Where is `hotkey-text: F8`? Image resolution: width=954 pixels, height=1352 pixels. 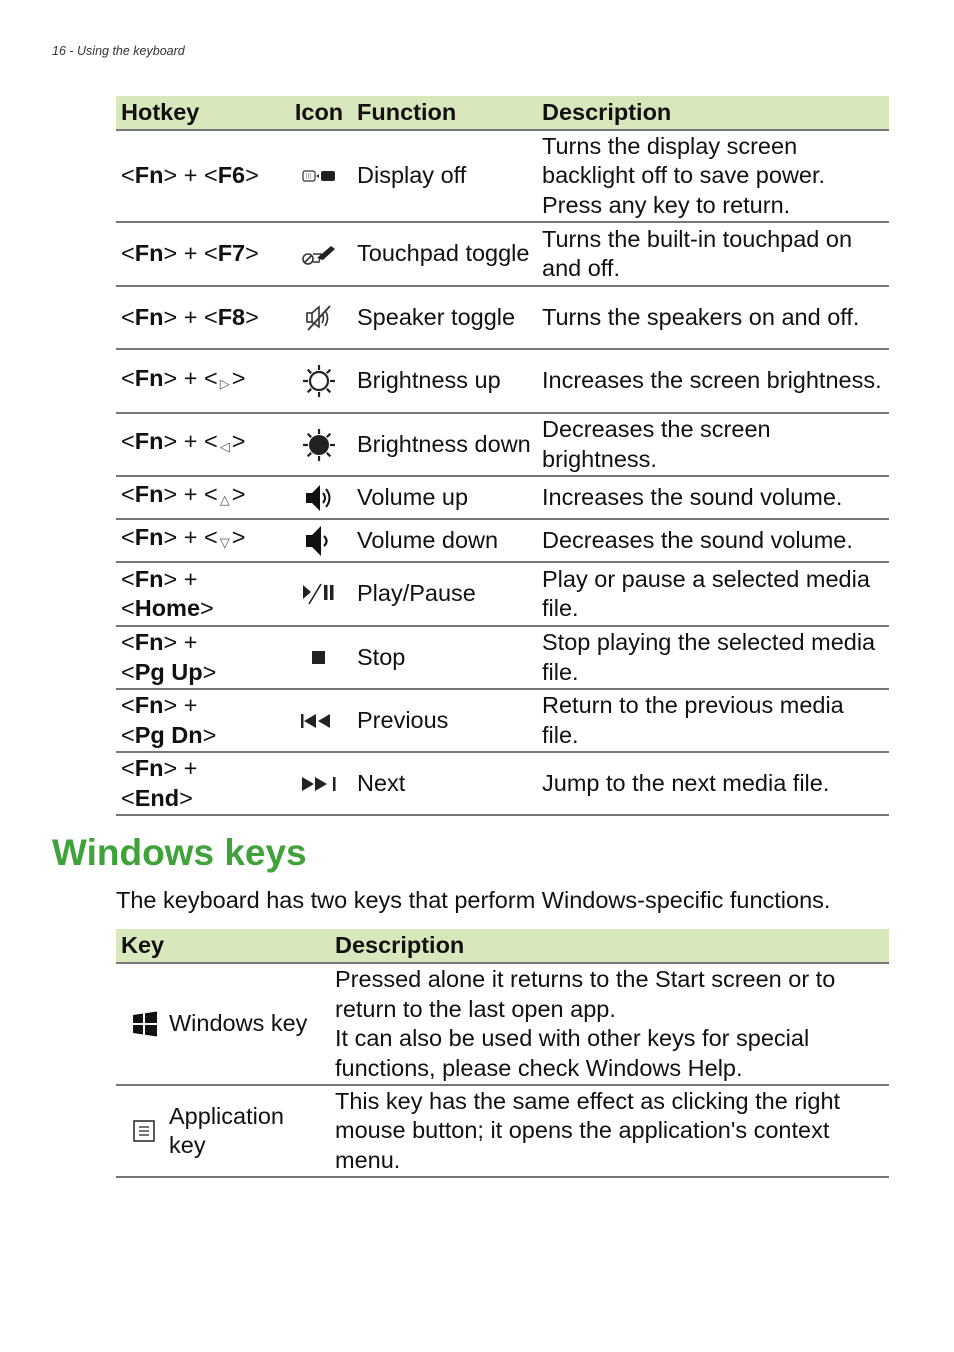 hotkey-text: F8 is located at coordinates (231, 316).